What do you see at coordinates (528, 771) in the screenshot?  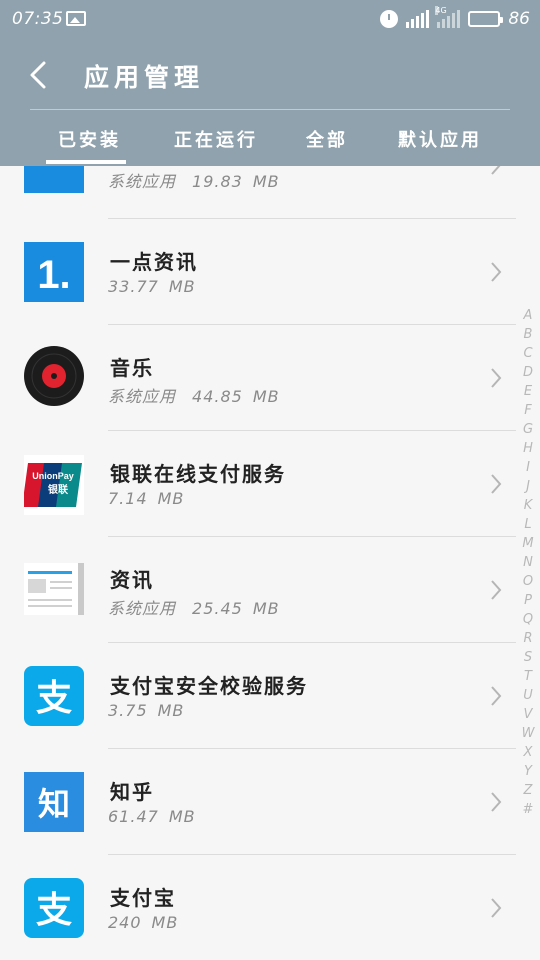 I see `alphabet-index-letter: Y` at bounding box center [528, 771].